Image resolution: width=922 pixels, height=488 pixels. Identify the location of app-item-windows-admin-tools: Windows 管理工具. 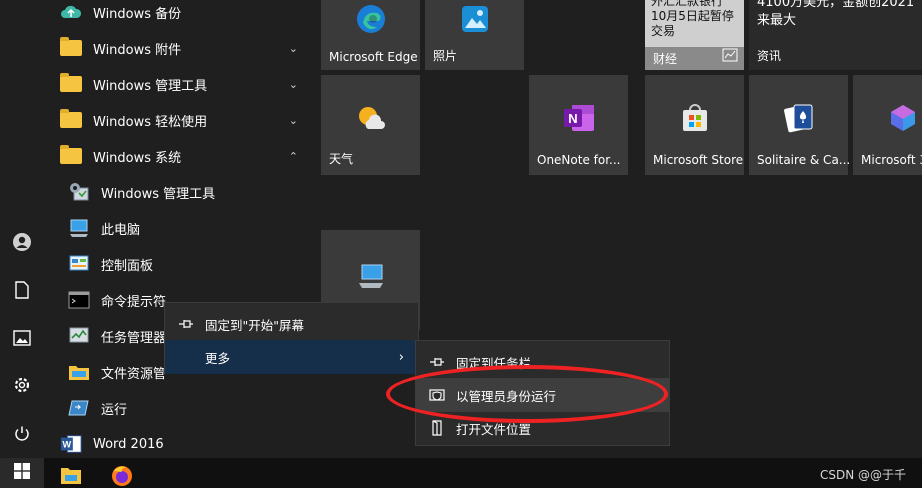
(177, 192).